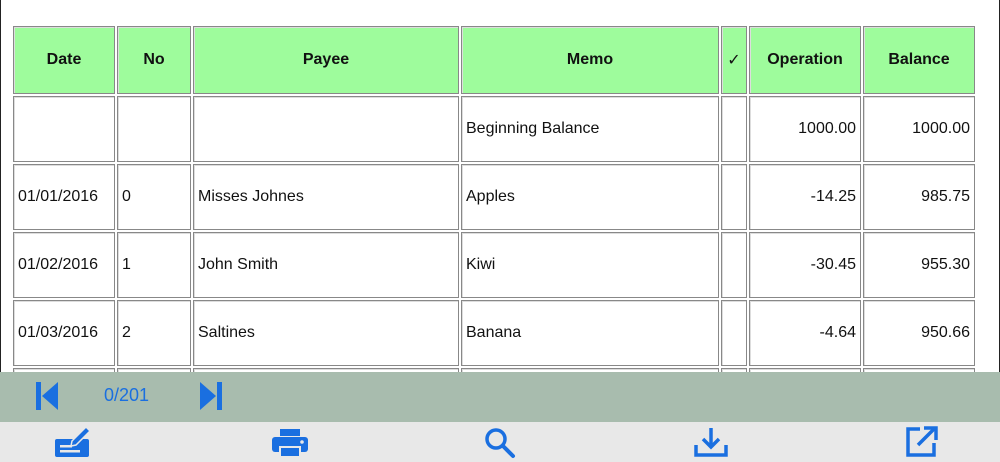  What do you see at coordinates (326, 129) in the screenshot?
I see `cell-payee` at bounding box center [326, 129].